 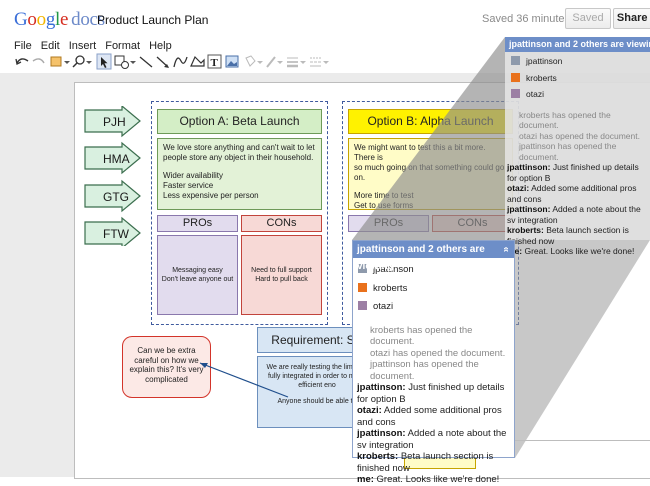 I want to click on google-docs-logo: Google docs, so click(x=59, y=20).